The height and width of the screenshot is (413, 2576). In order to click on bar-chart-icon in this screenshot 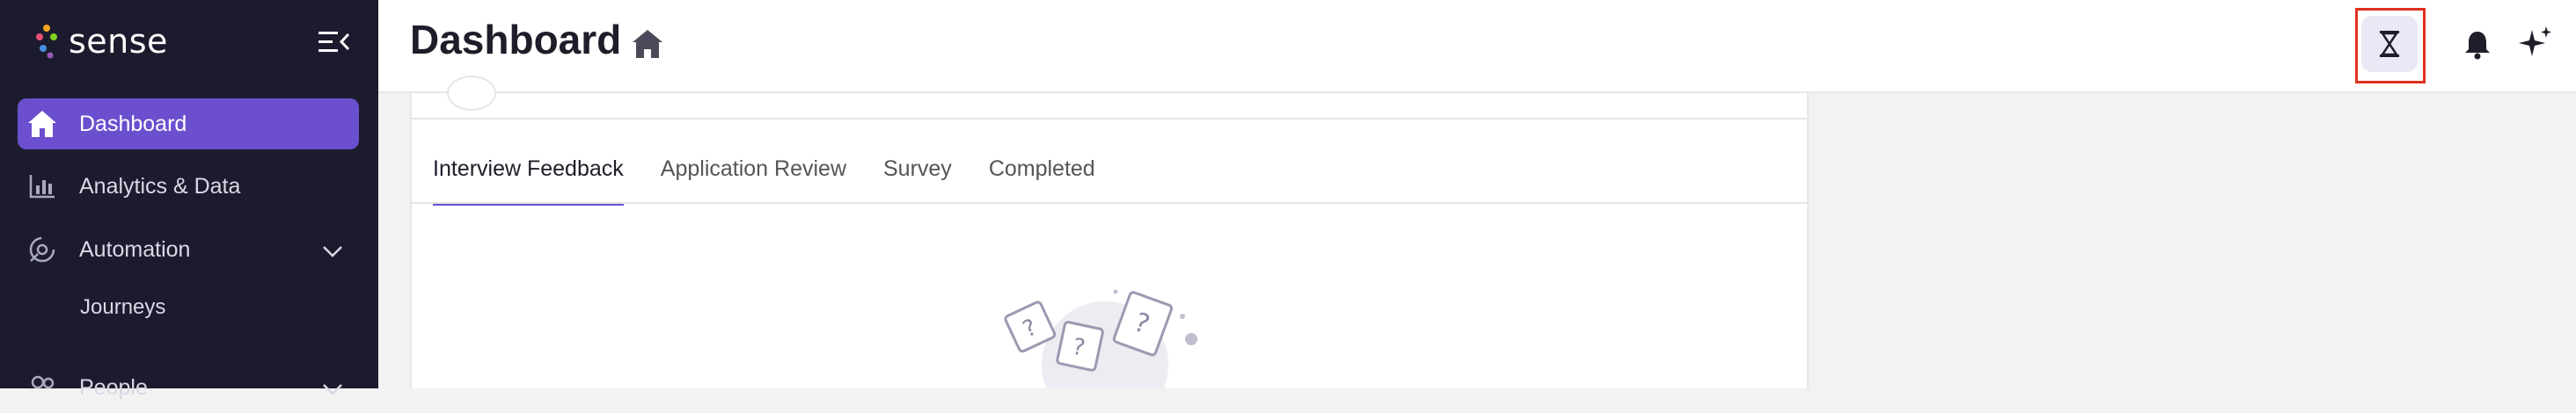, I will do `click(42, 186)`.